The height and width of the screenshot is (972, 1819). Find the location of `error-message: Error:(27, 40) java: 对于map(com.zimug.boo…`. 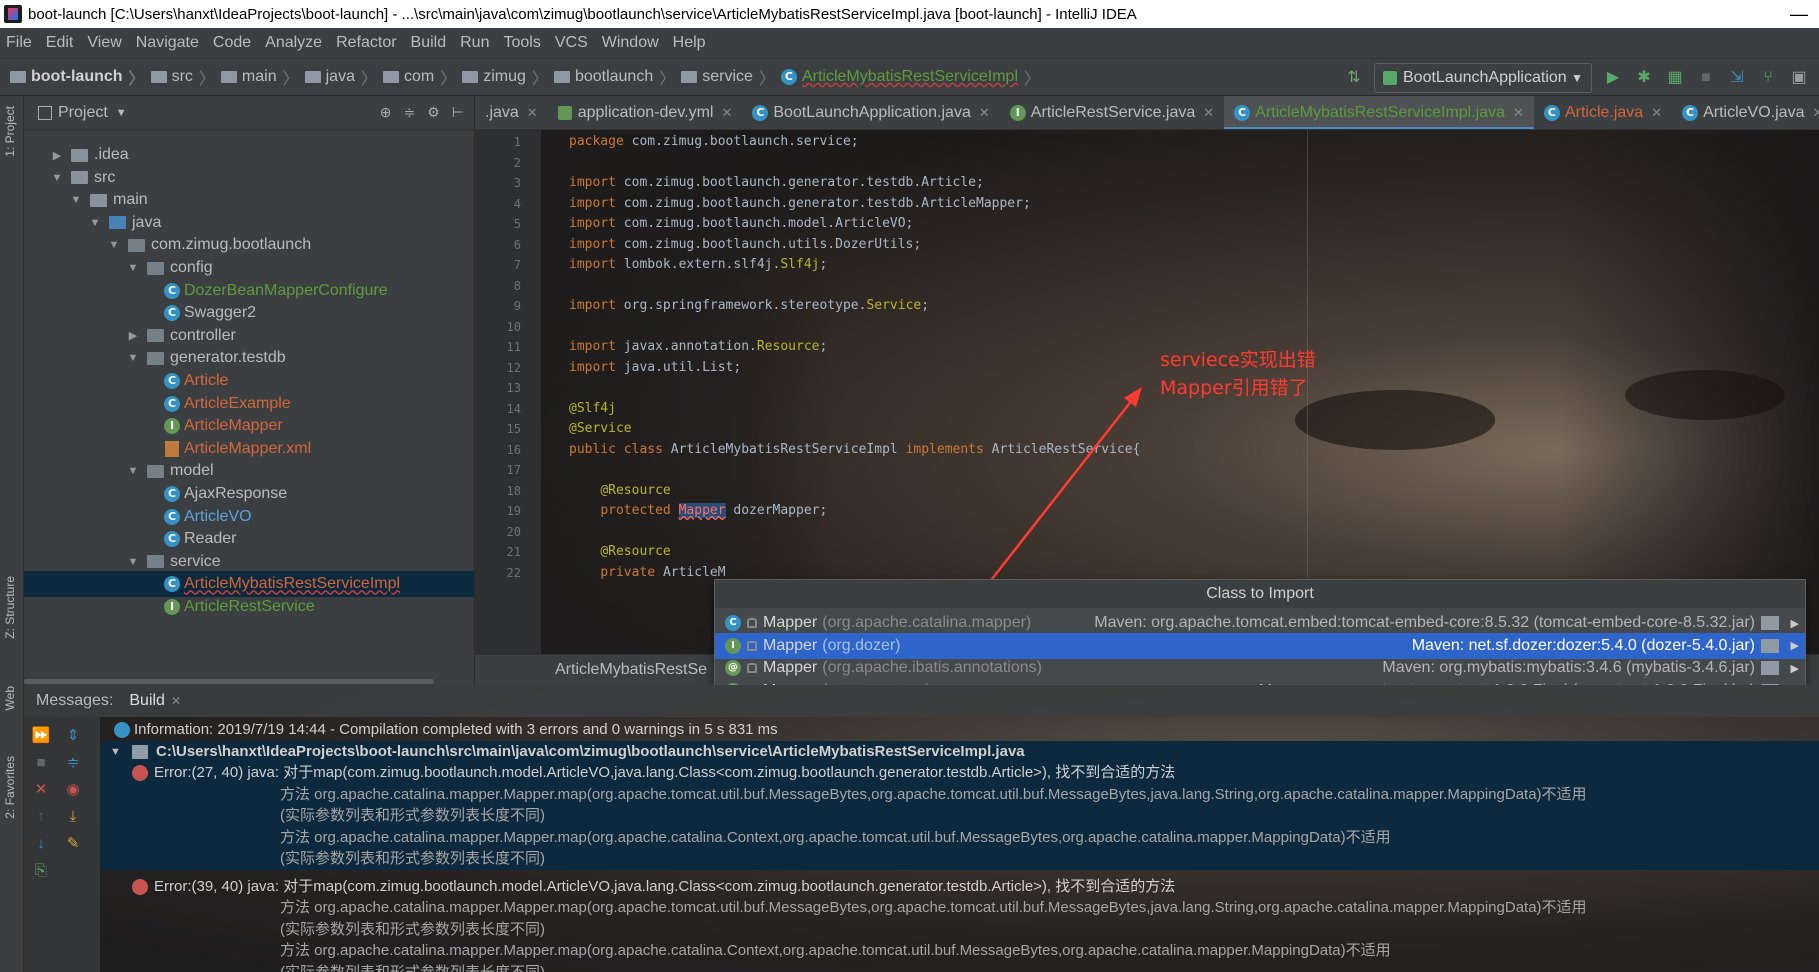

error-message: Error:(27, 40) java: 对于map(com.zimug.boo… is located at coordinates (959, 773).